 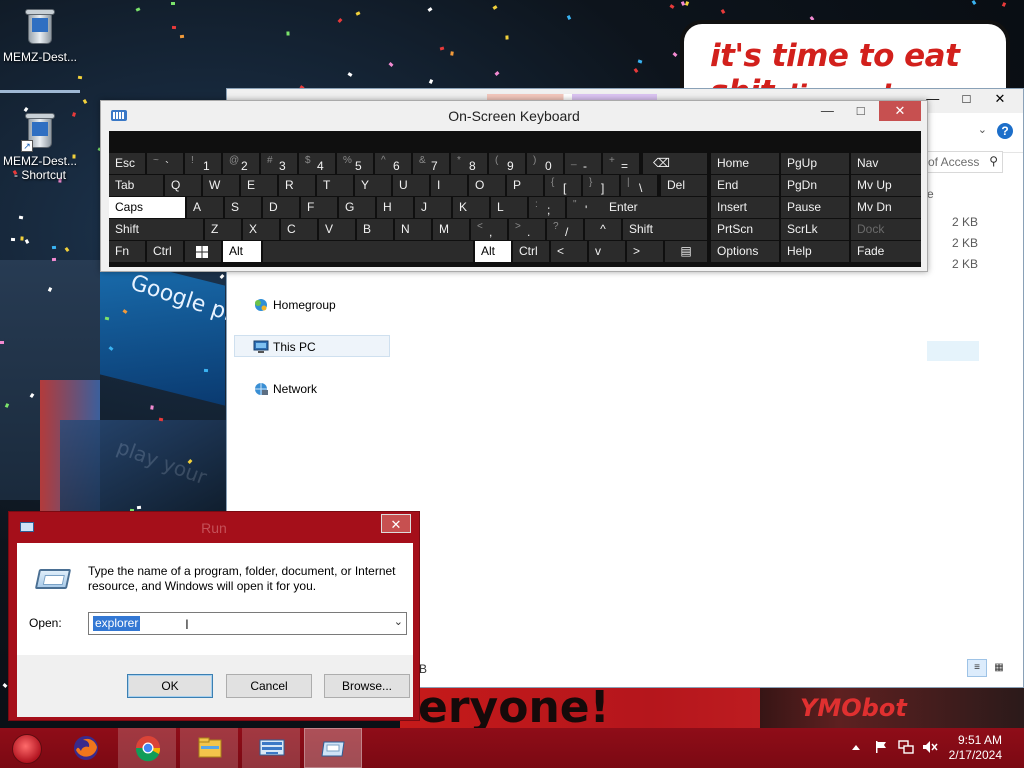 I want to click on key-tab: Tab, so click(x=136, y=185).